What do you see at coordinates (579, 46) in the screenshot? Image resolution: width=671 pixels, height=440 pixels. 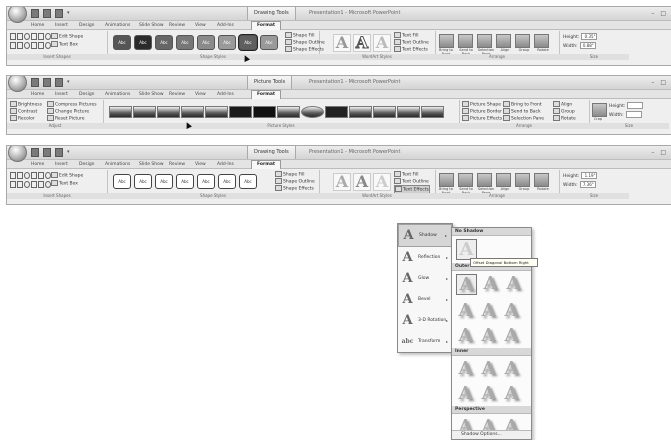 I see `width-spinner: Width: 0.88"` at bounding box center [579, 46].